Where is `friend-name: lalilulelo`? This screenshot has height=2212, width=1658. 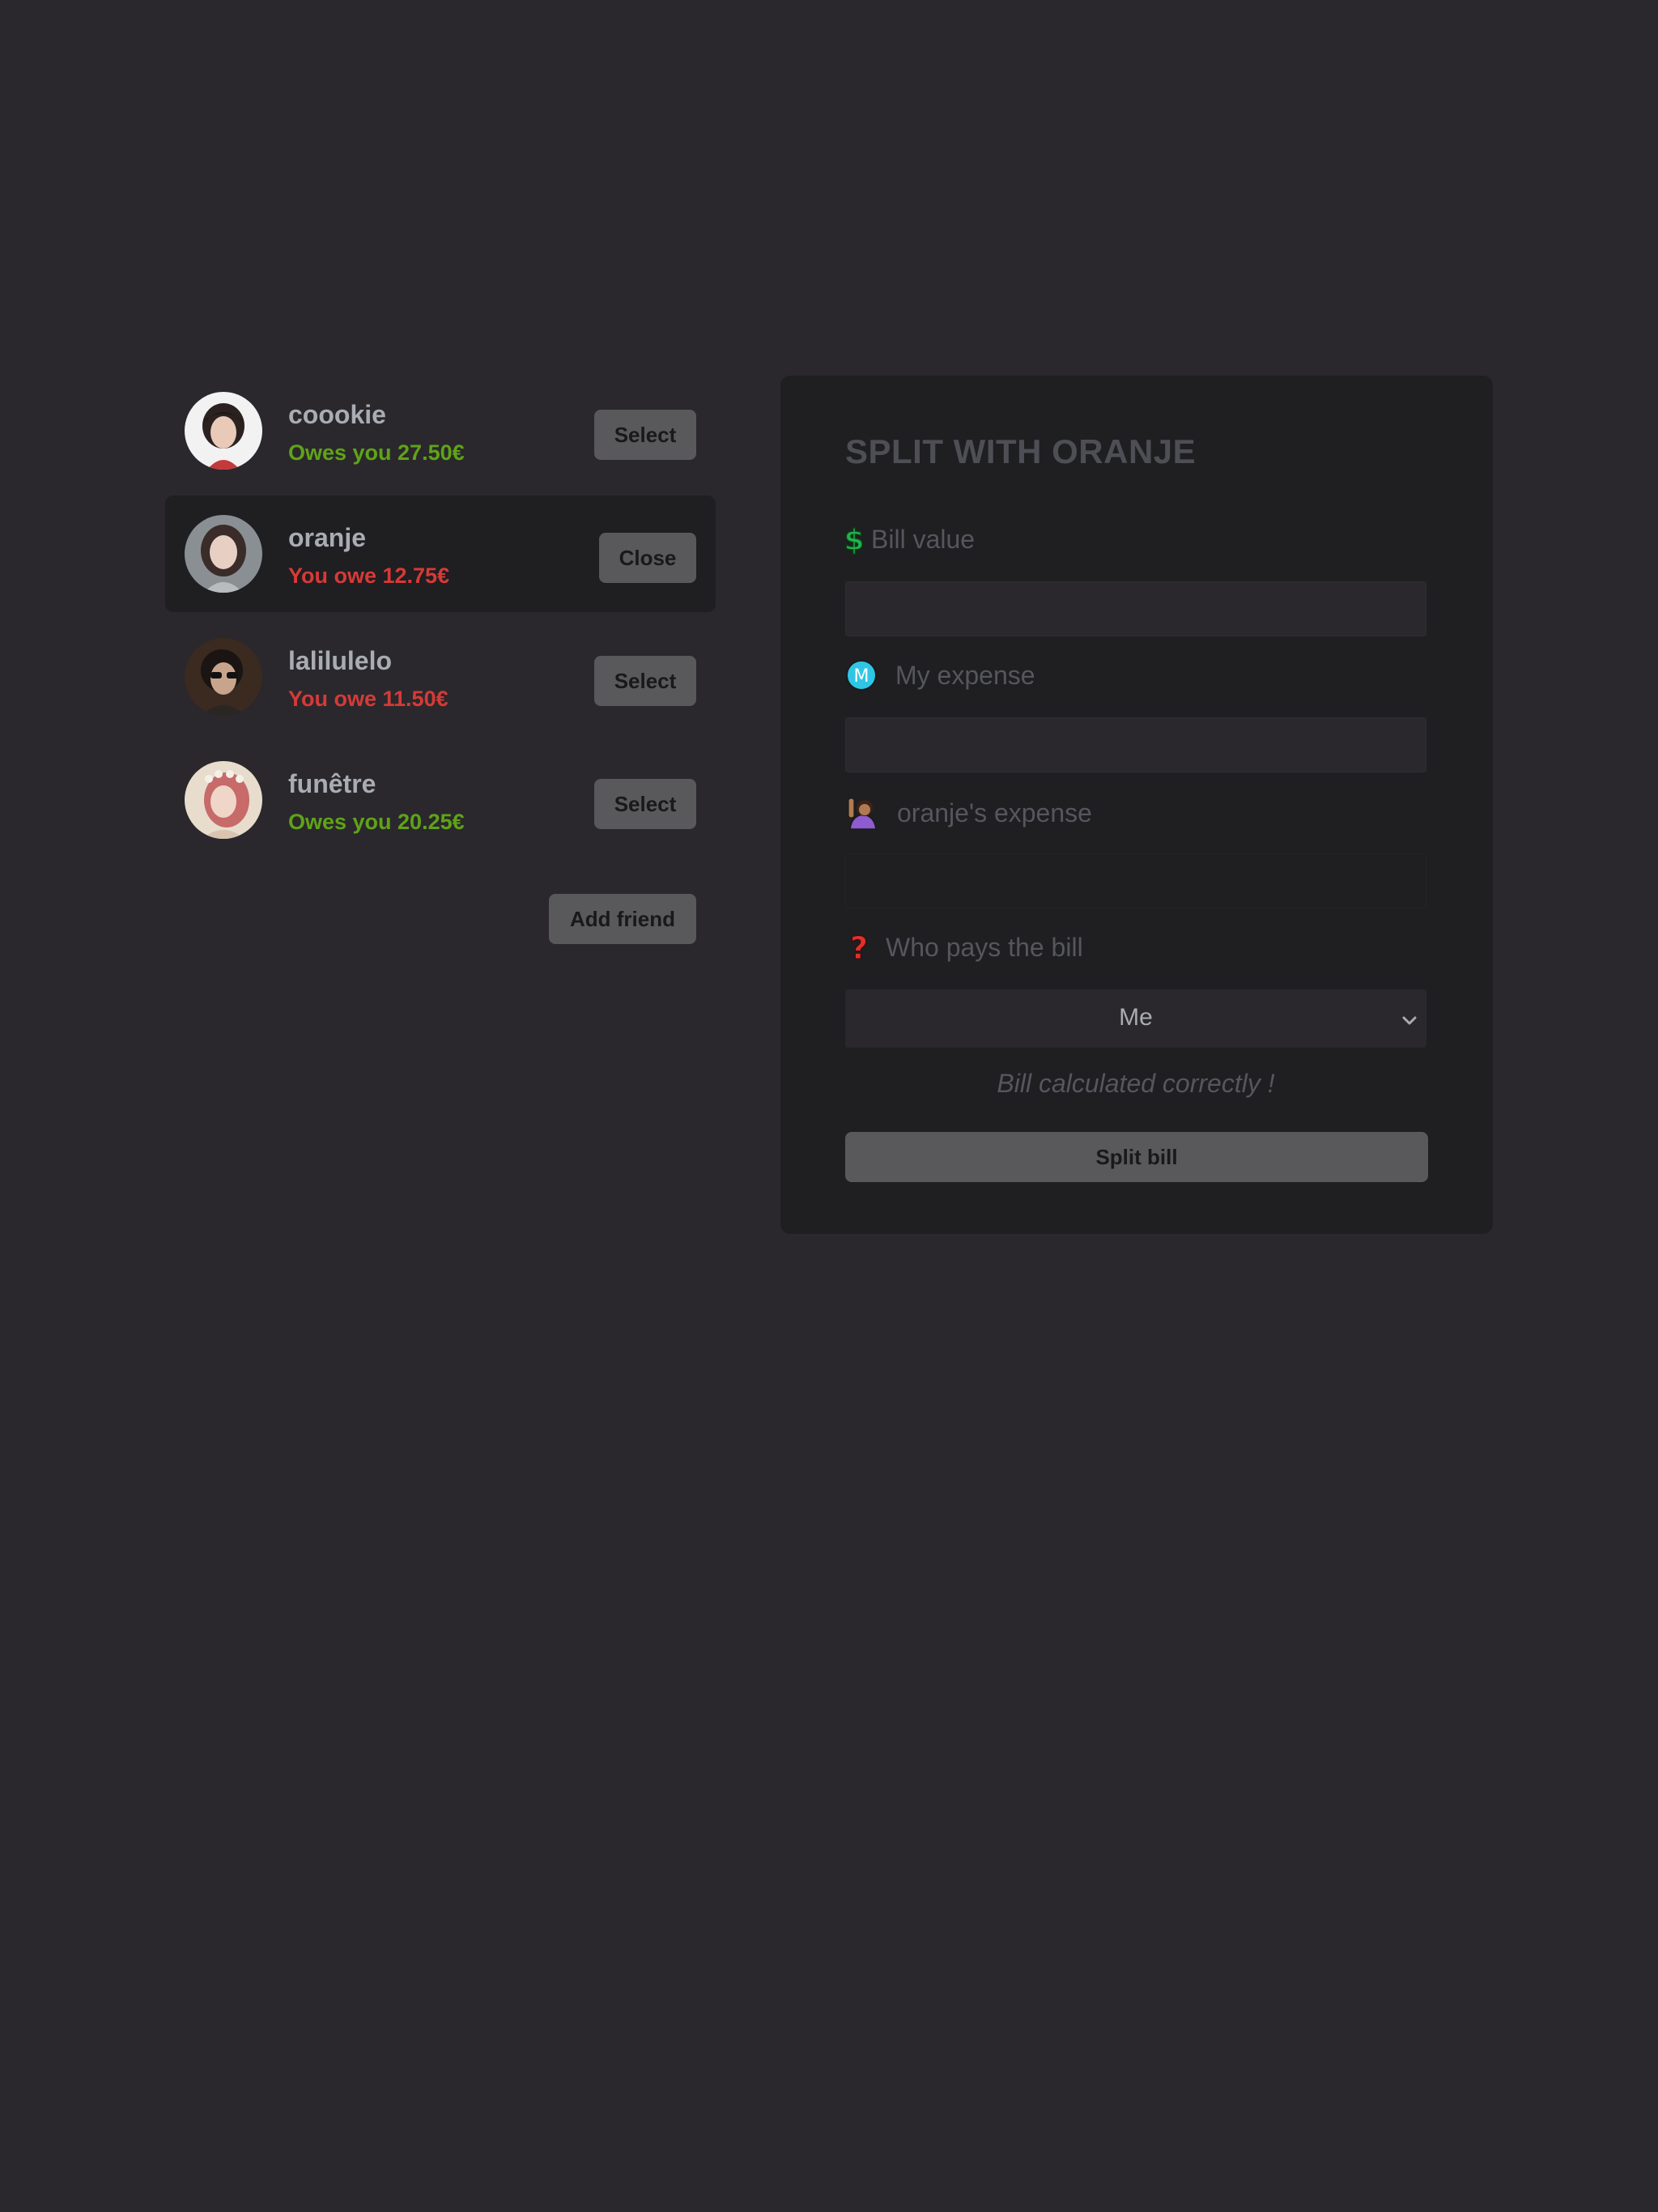
friend-name: lalilulelo is located at coordinates (340, 661).